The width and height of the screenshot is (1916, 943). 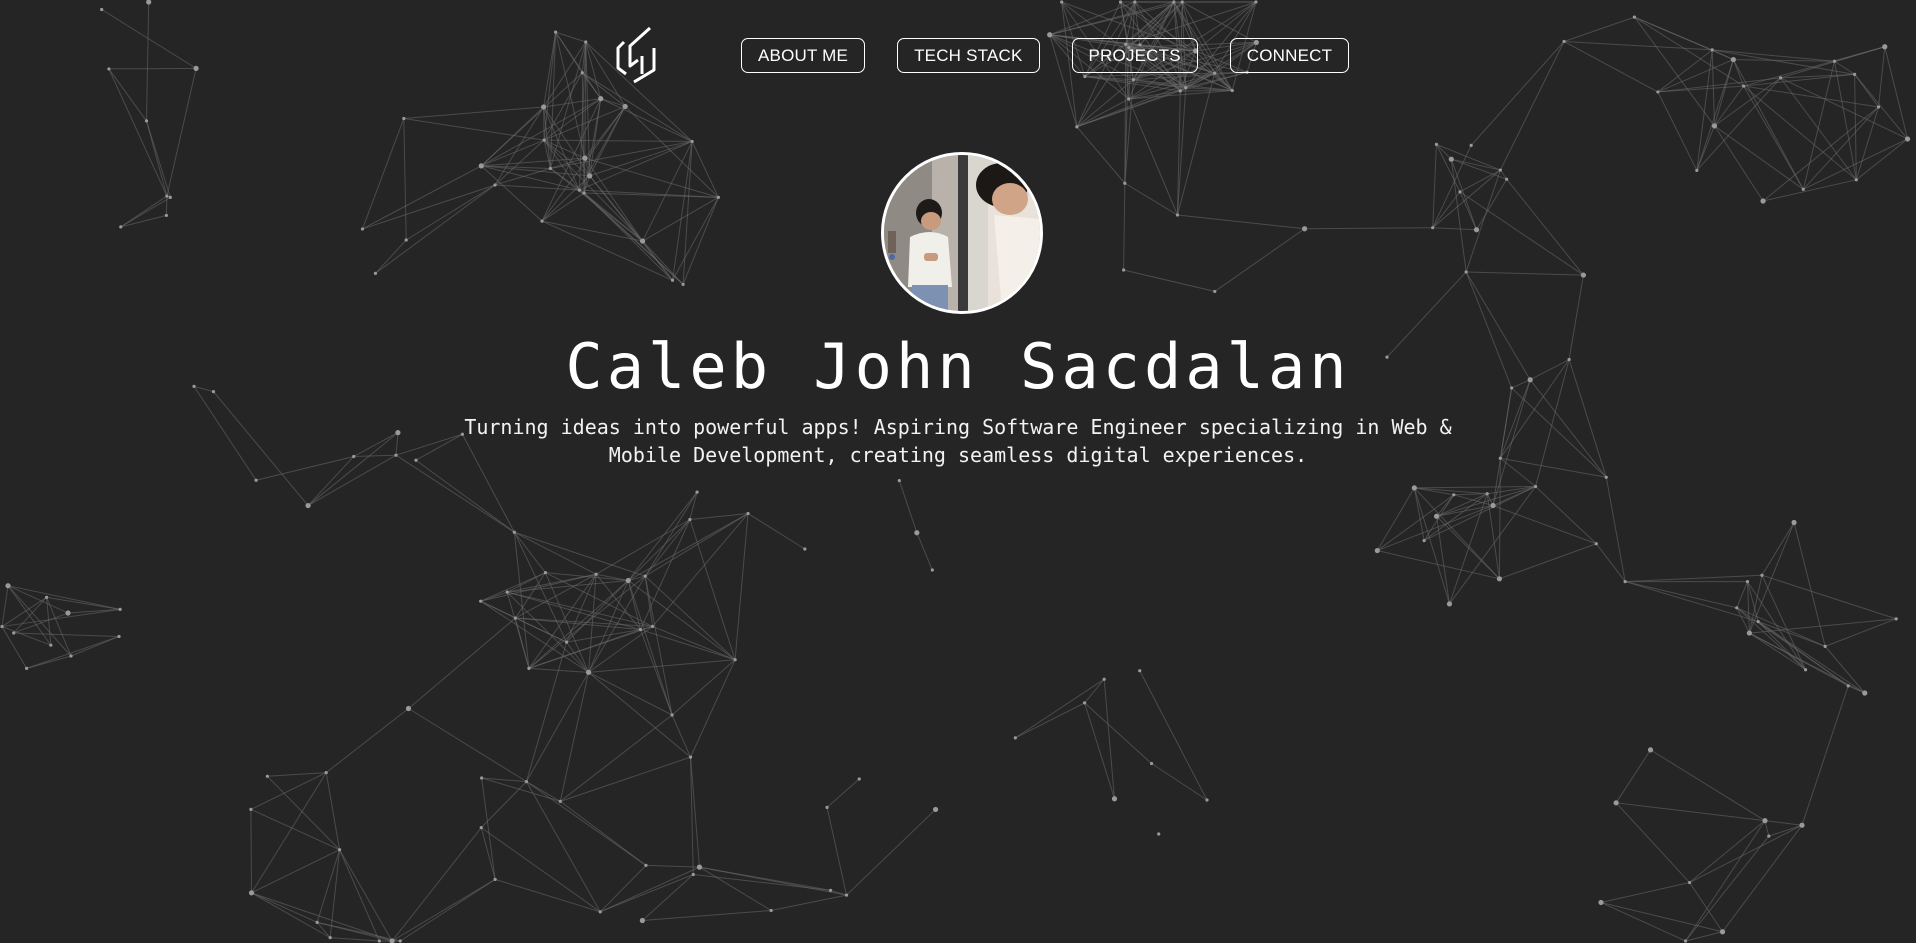 I want to click on cj-logo-icon, so click(x=637, y=55).